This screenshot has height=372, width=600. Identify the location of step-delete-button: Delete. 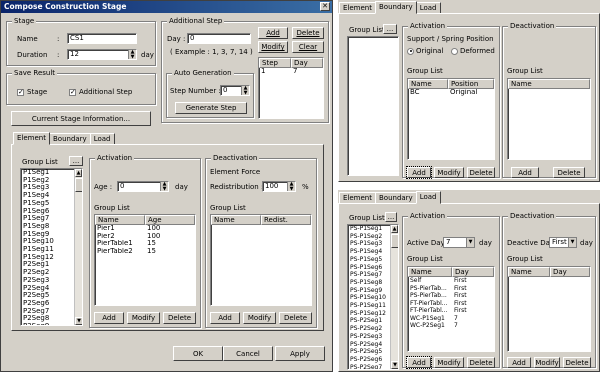
(308, 33).